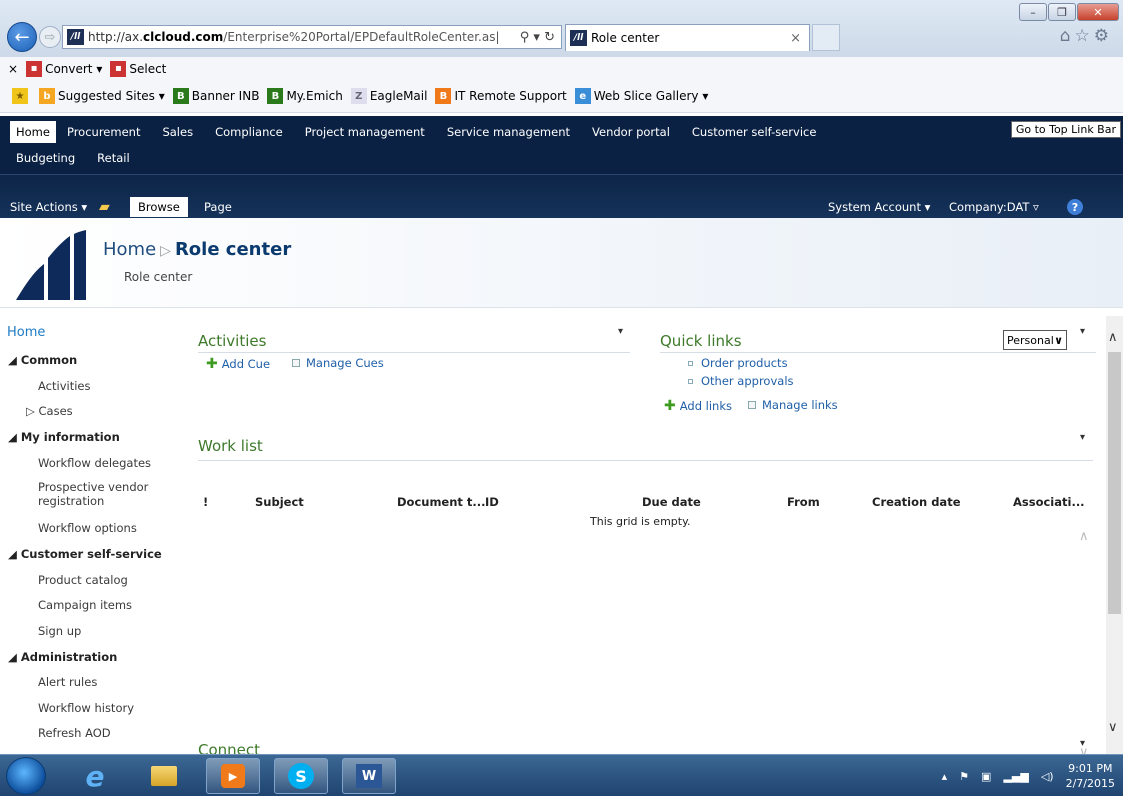  What do you see at coordinates (698, 406) in the screenshot?
I see `add-links-link: ✚ Add links` at bounding box center [698, 406].